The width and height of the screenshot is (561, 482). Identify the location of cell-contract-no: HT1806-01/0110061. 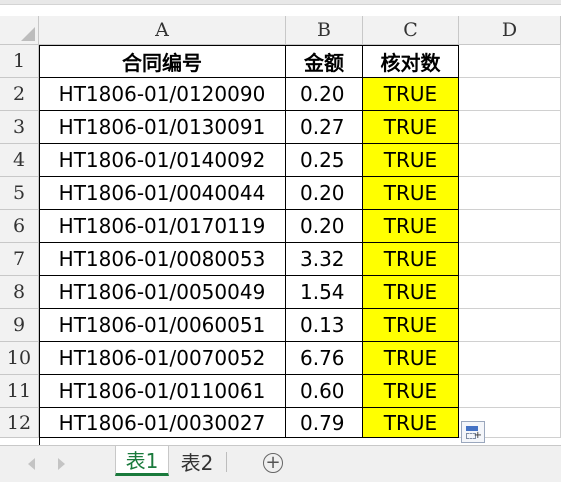
(162, 391).